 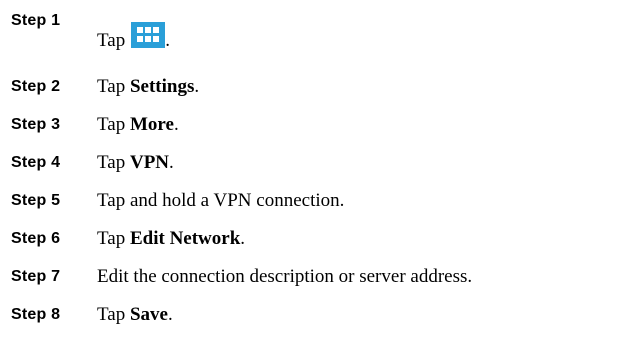 I want to click on step-label: Step 3, so click(x=36, y=124).